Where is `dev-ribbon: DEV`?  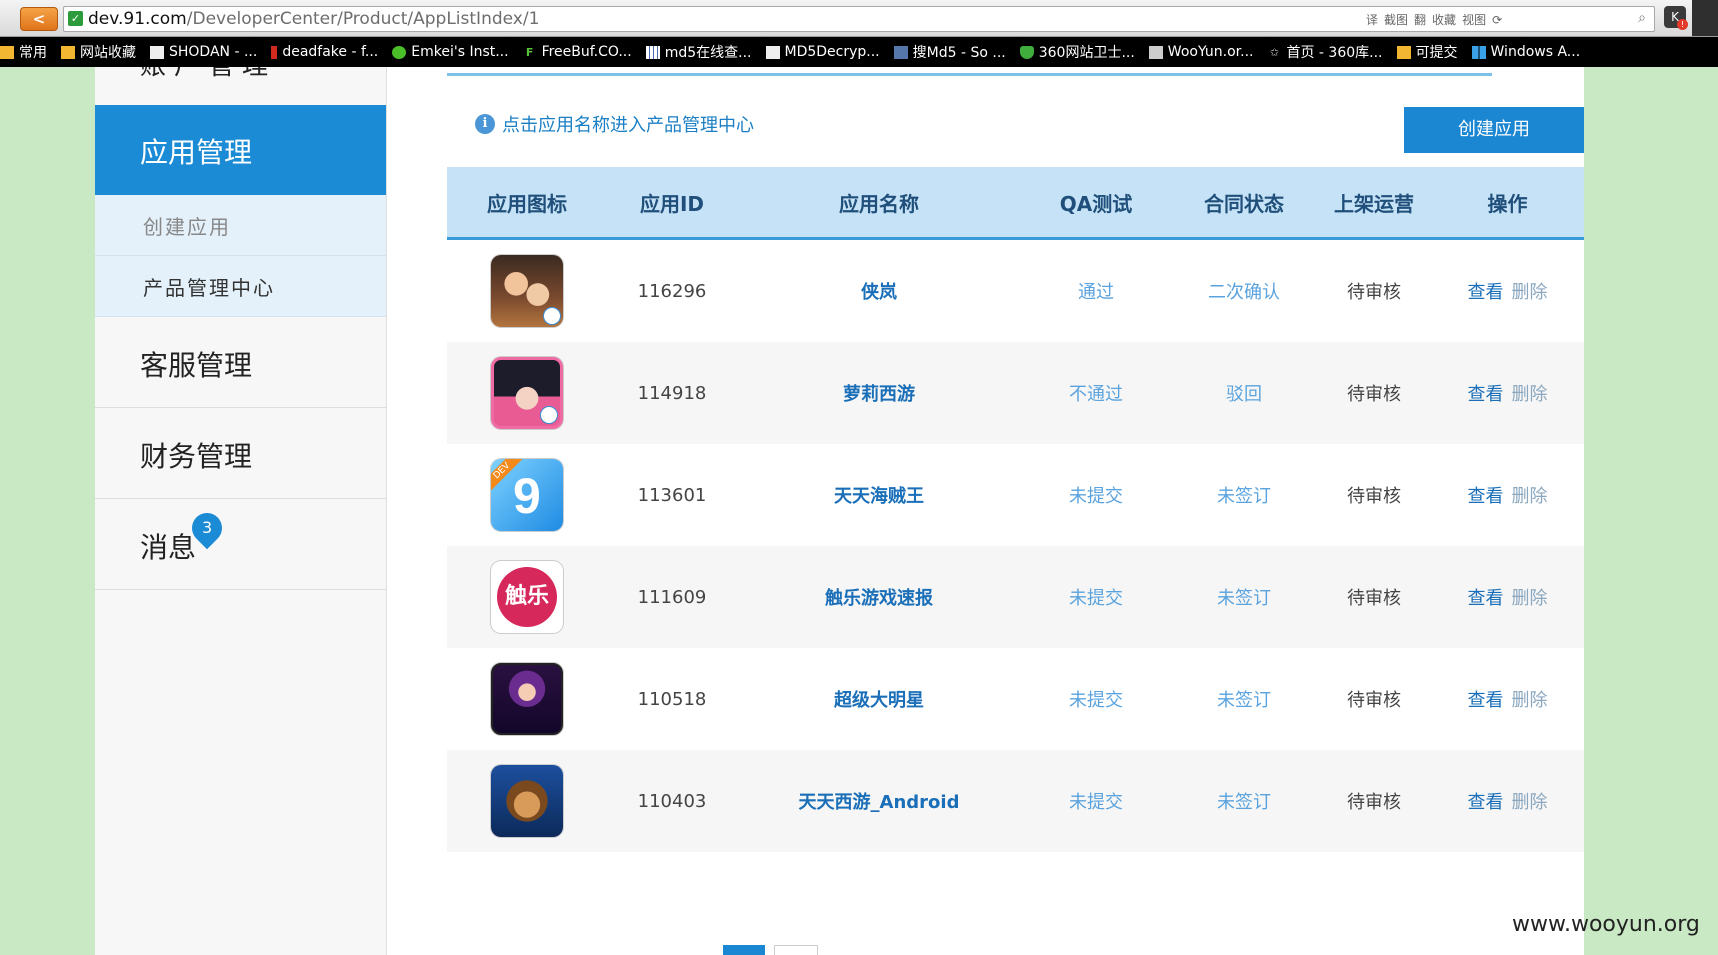
dev-ribbon: DEV is located at coordinates (507, 476).